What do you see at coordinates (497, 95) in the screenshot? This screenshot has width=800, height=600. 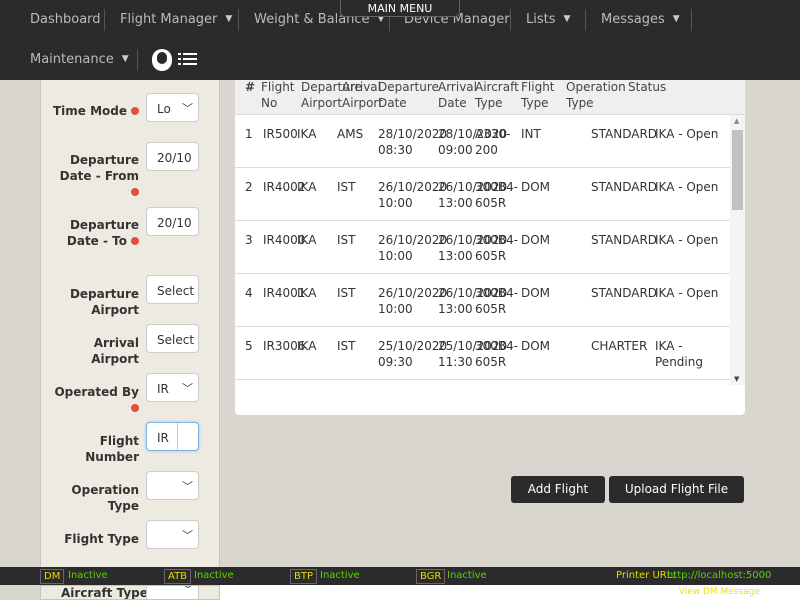 I see `column-header-aircraft-type: Aircraft Type` at bounding box center [497, 95].